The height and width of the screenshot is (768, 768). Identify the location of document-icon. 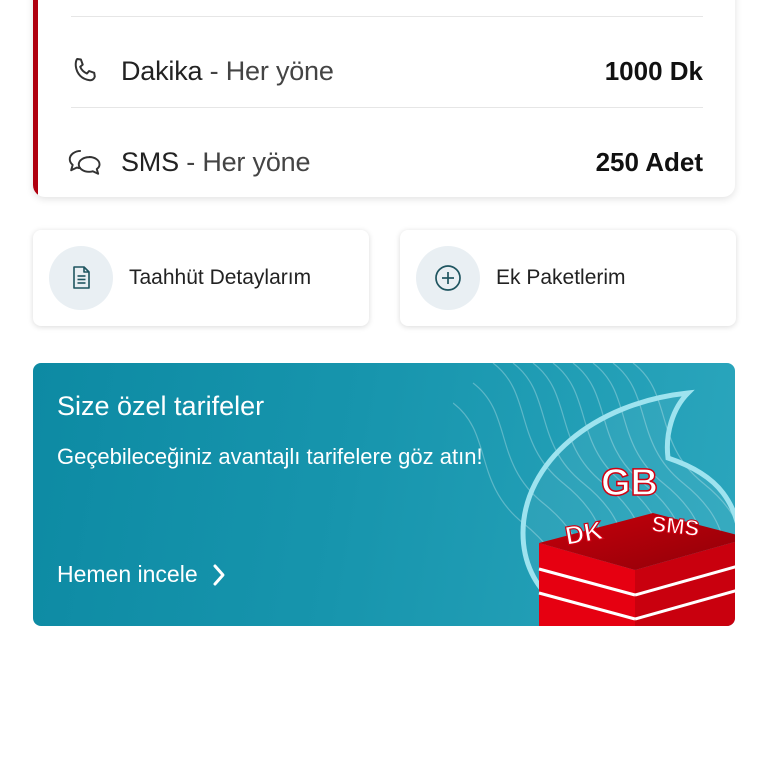
(81, 278).